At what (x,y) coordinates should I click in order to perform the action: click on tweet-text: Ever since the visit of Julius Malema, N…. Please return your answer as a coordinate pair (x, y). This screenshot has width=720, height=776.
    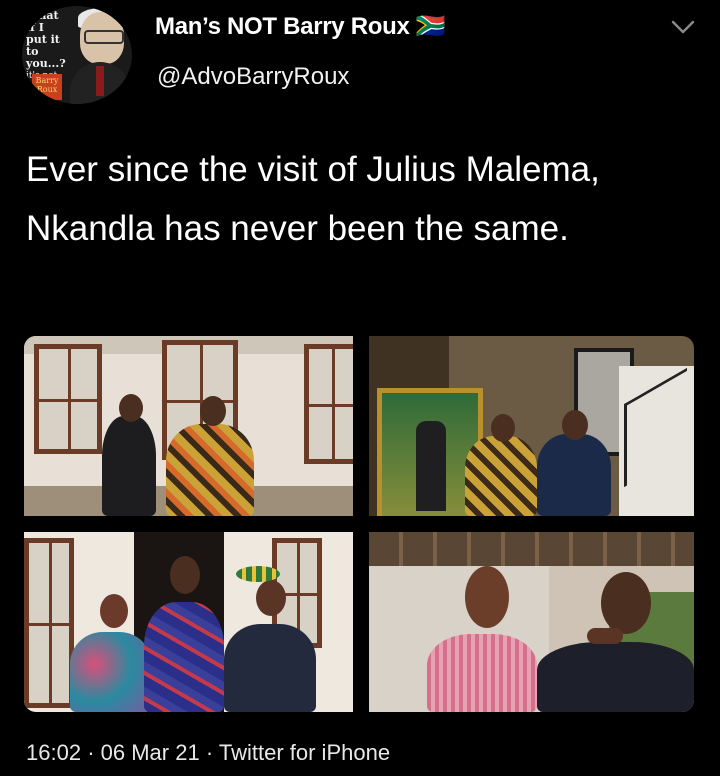
    Looking at the image, I should click on (313, 199).